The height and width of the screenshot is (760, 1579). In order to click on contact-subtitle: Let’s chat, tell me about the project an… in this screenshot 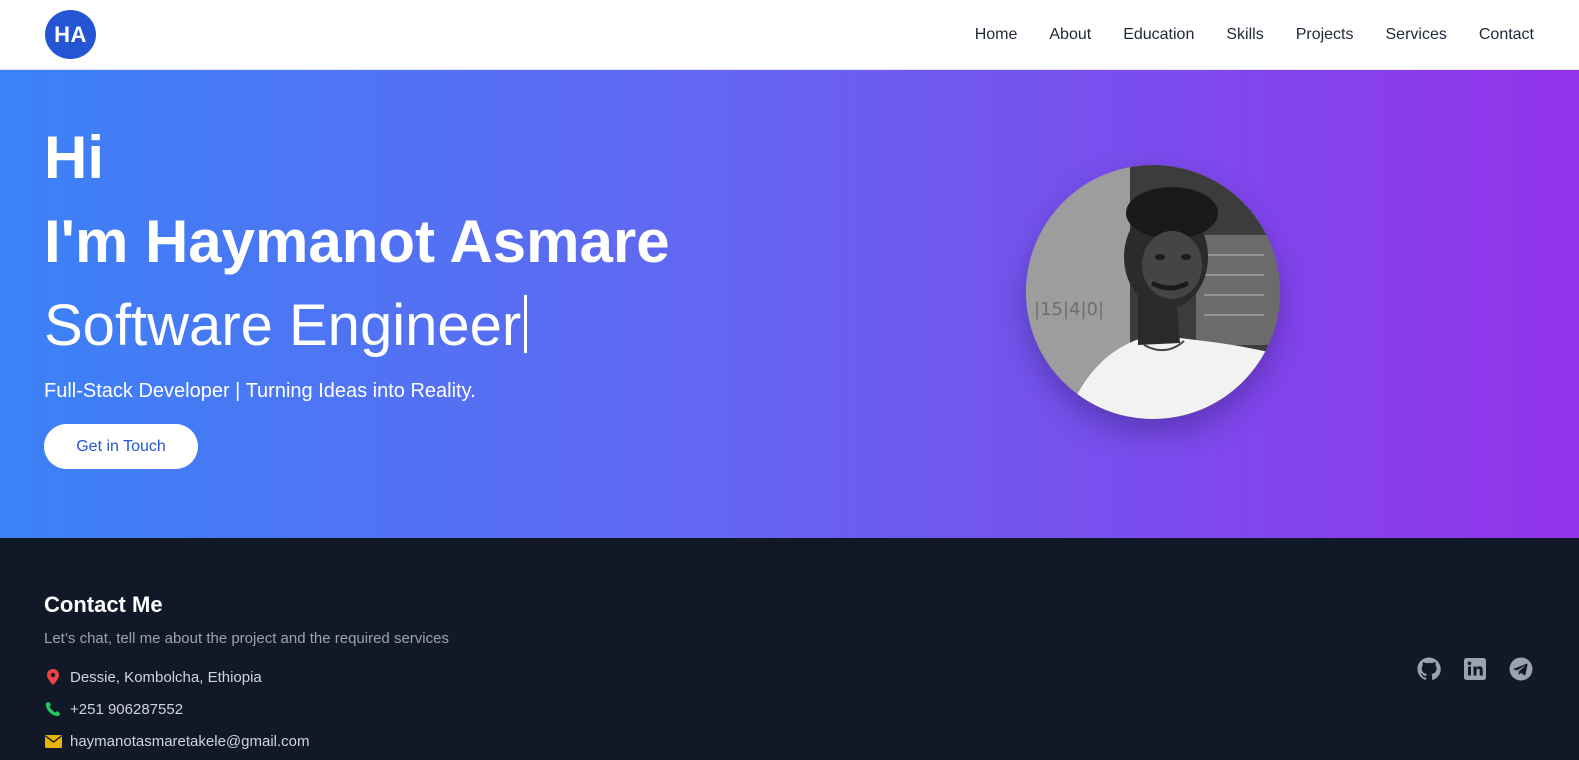, I will do `click(246, 638)`.